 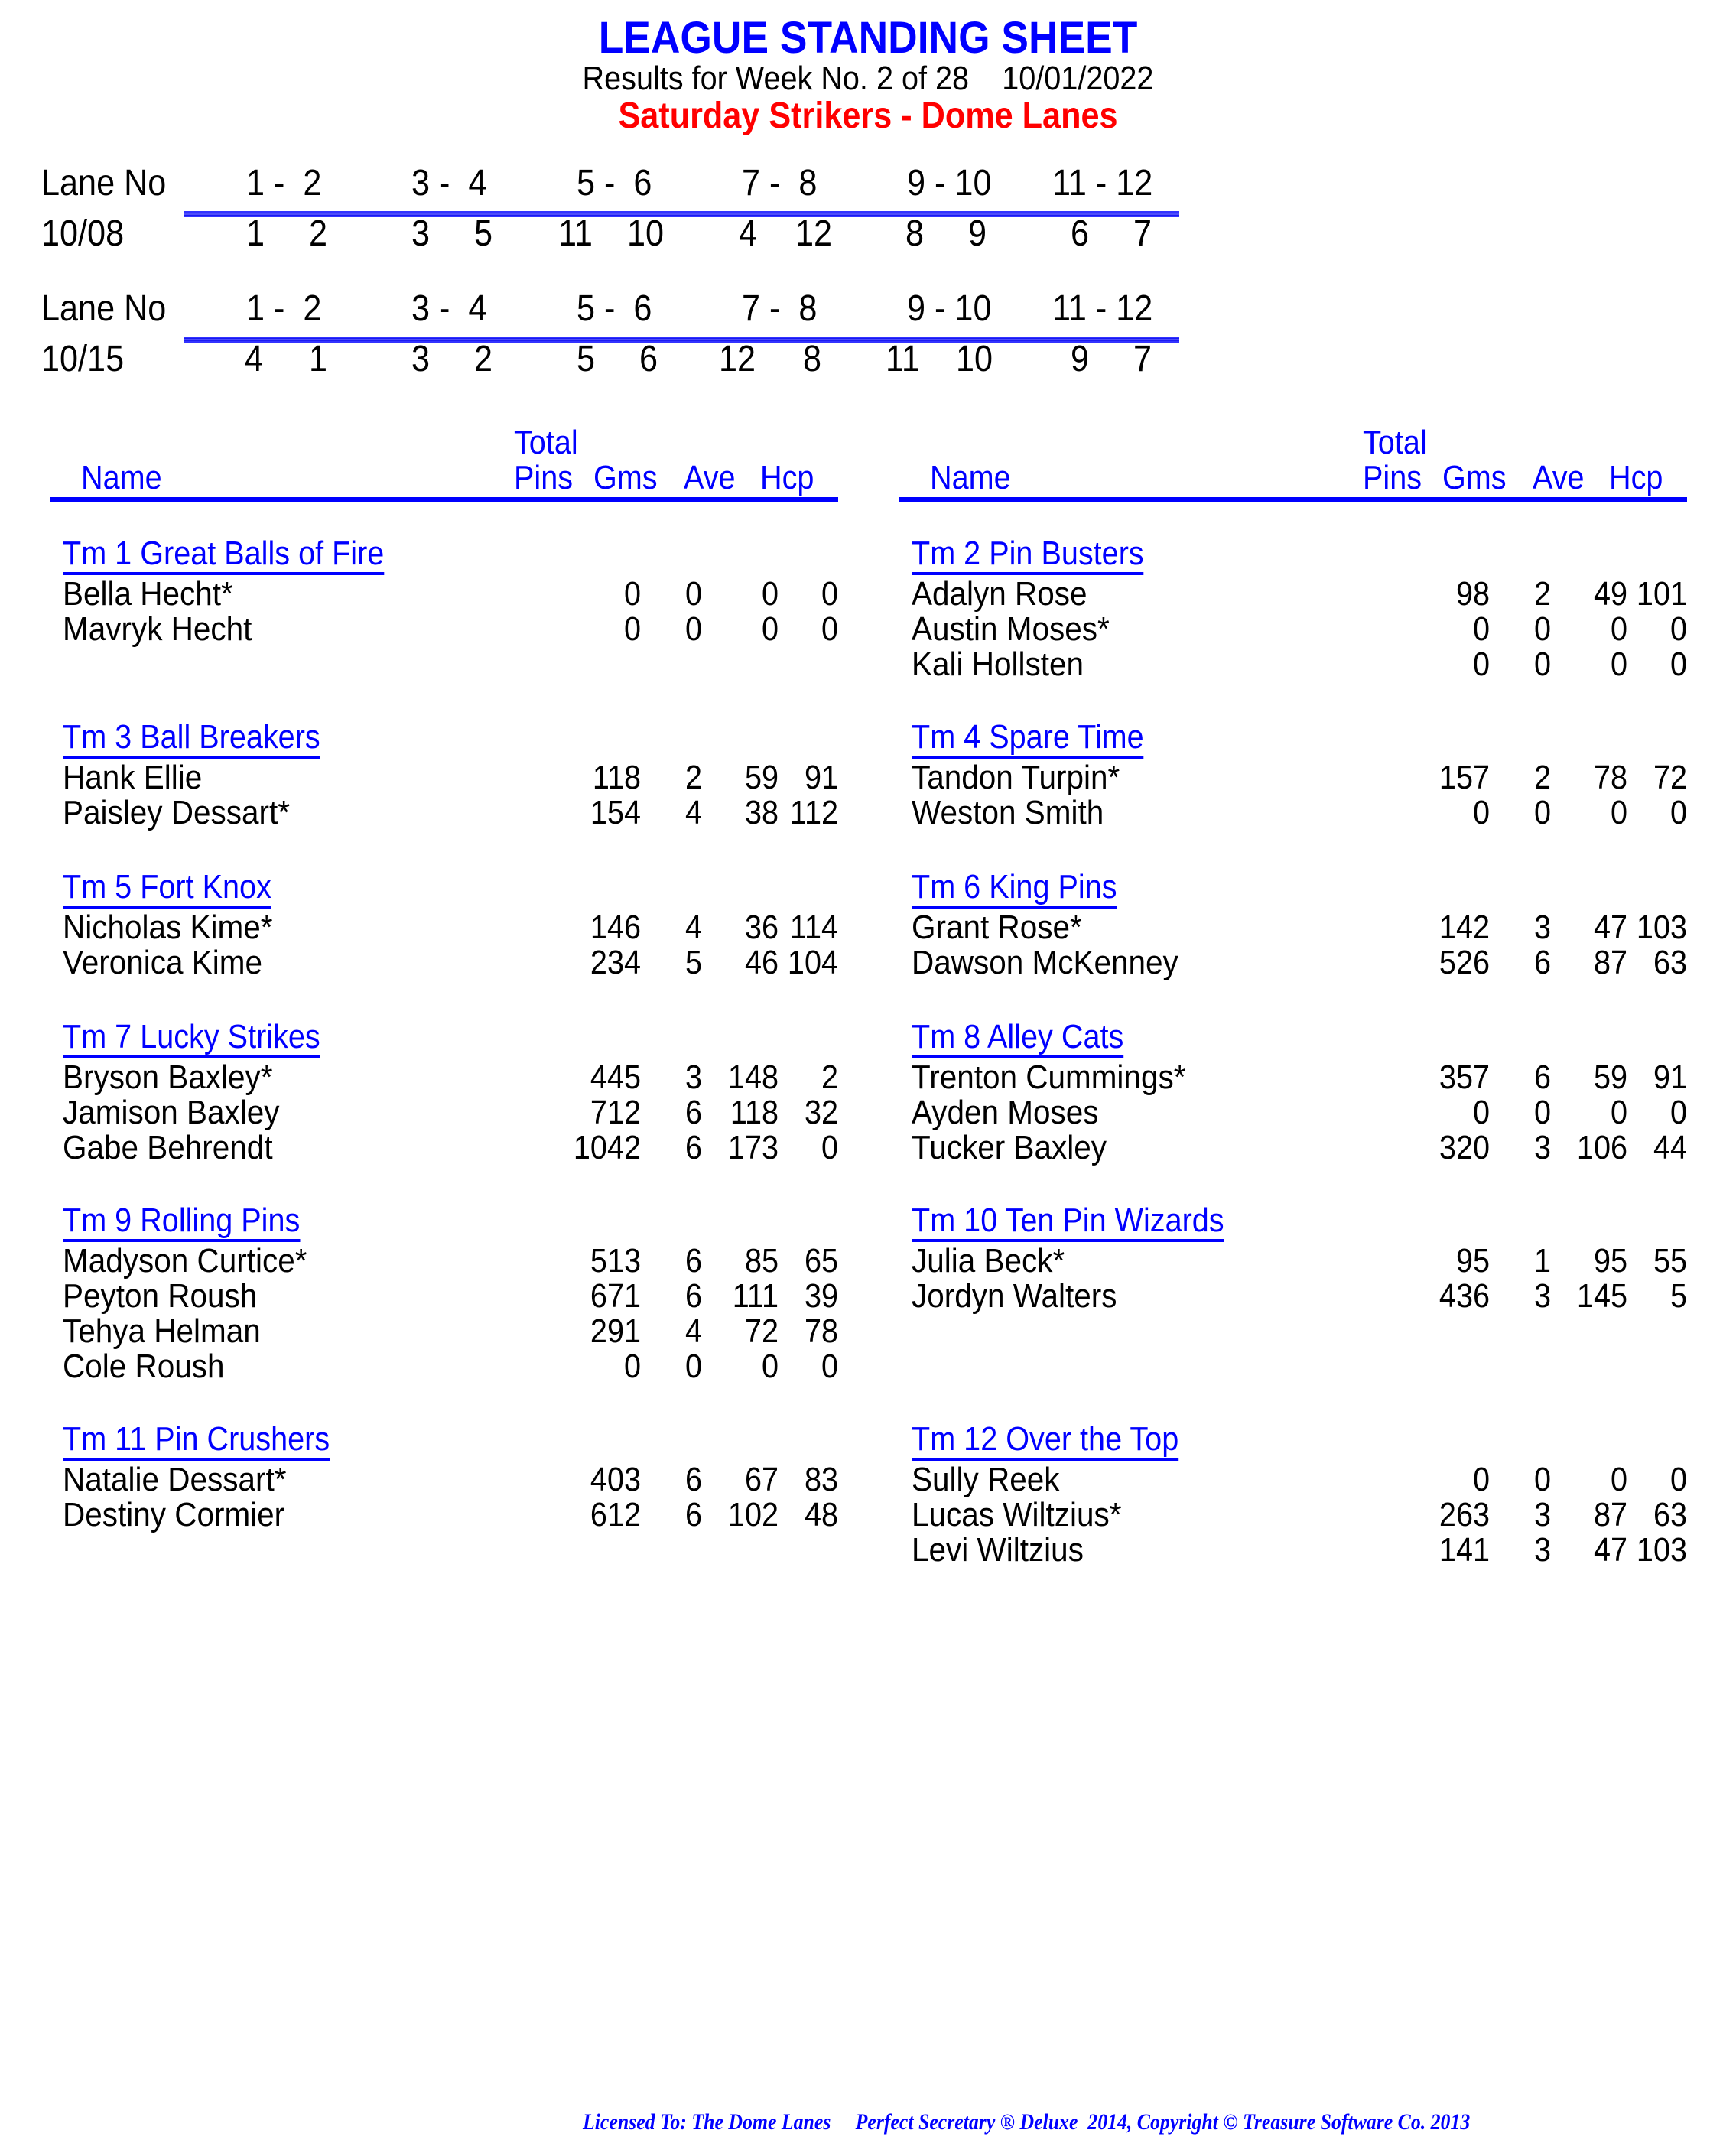 What do you see at coordinates (821, 1112) in the screenshot?
I see `bowler-handicap: 32` at bounding box center [821, 1112].